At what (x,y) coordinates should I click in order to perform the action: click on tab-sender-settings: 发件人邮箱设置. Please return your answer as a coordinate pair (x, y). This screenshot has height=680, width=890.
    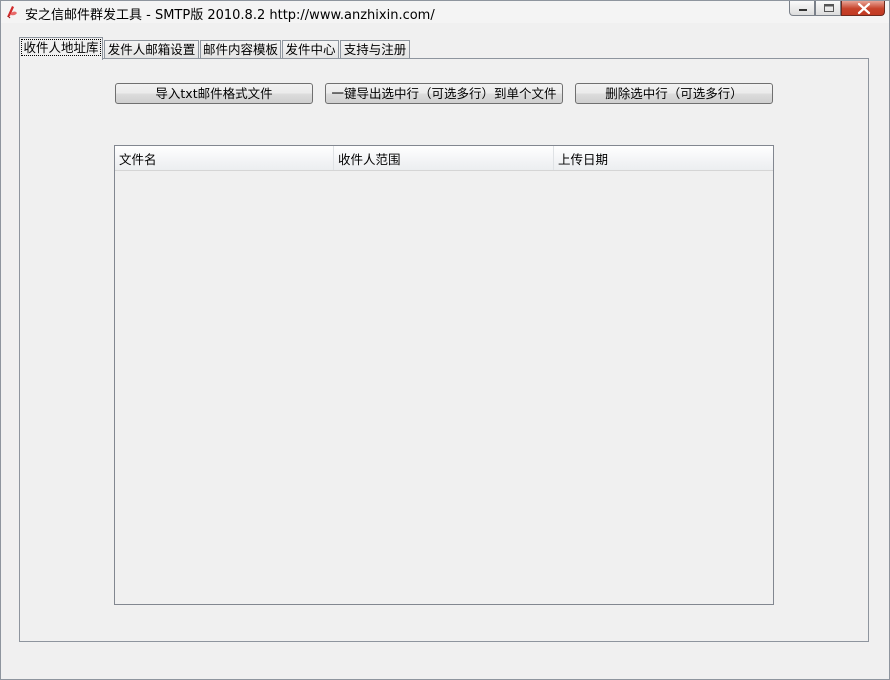
    Looking at the image, I should click on (151, 49).